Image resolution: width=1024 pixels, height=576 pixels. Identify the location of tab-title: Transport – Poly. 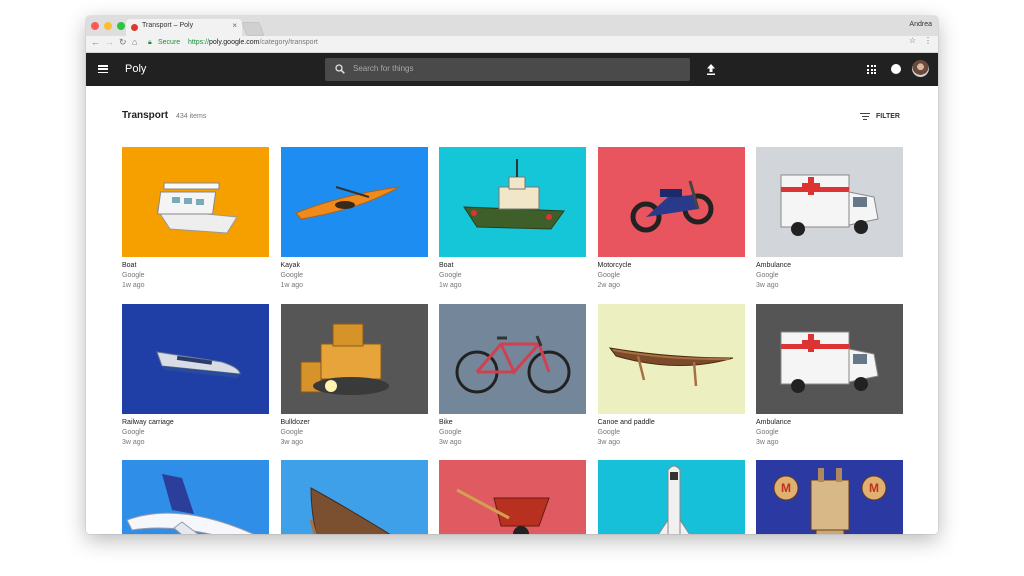
(168, 25).